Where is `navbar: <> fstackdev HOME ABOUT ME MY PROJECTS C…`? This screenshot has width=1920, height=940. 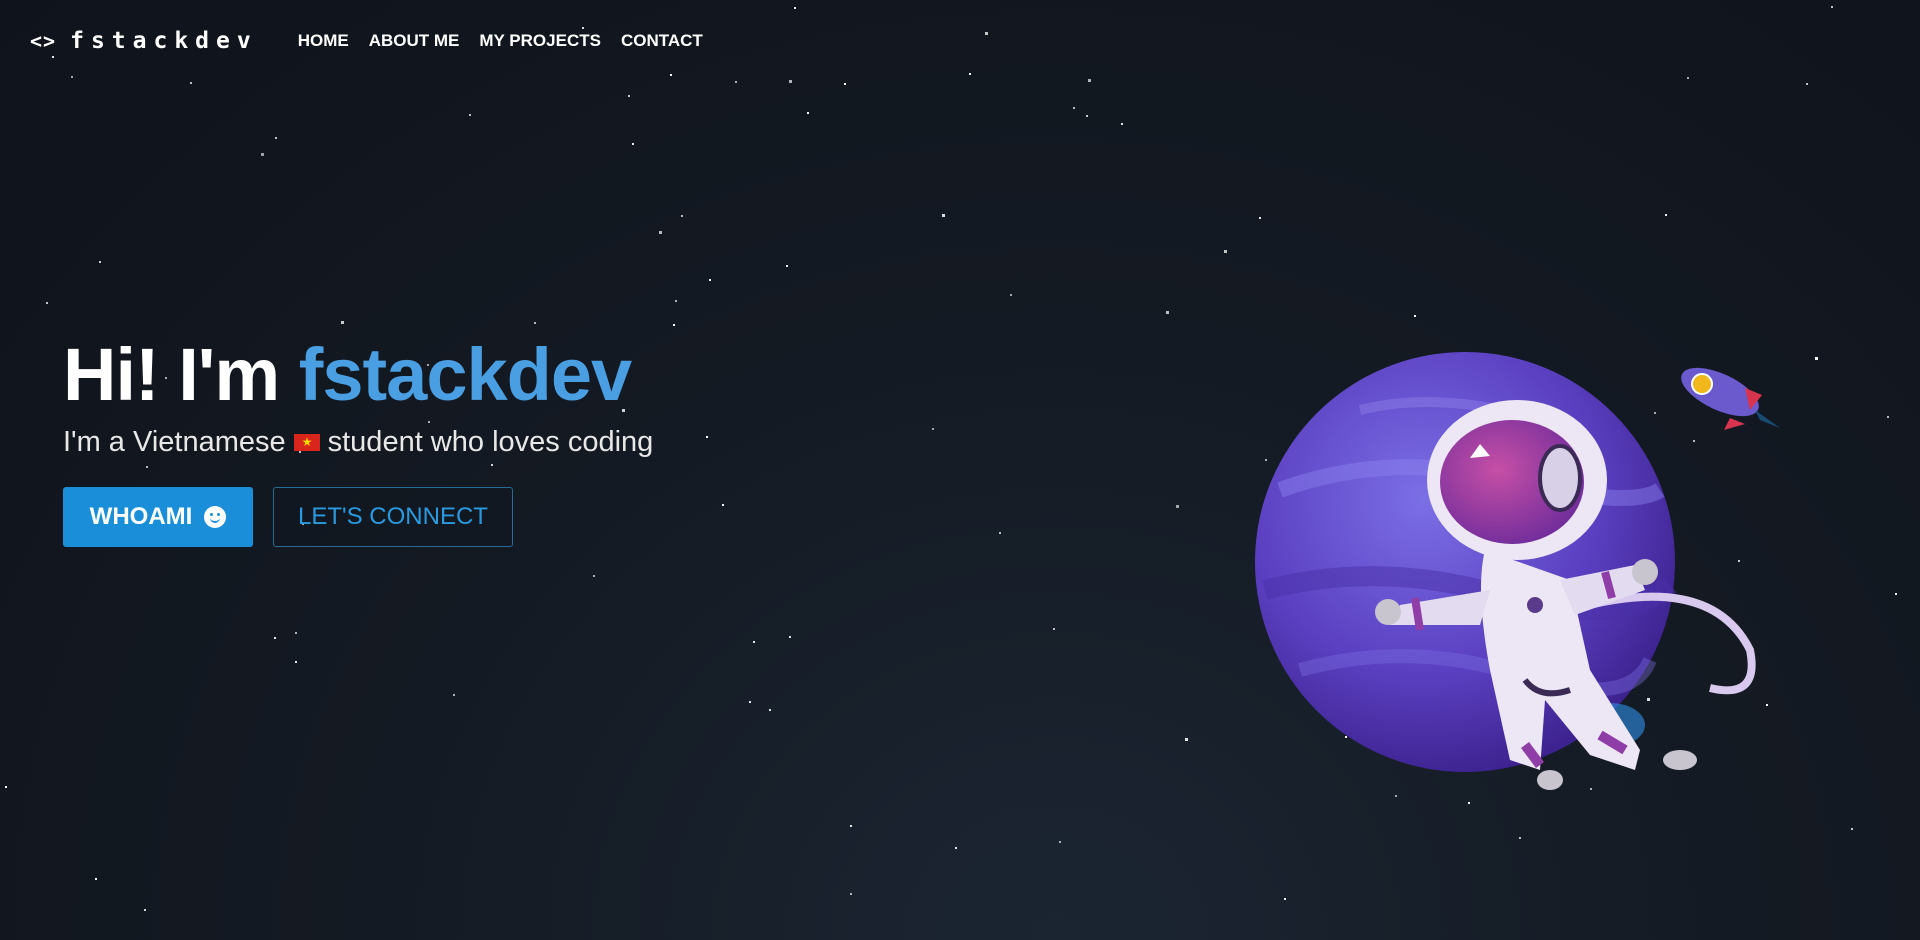
navbar: <> fstackdev HOME ABOUT ME MY PROJECTS C… is located at coordinates (376, 41).